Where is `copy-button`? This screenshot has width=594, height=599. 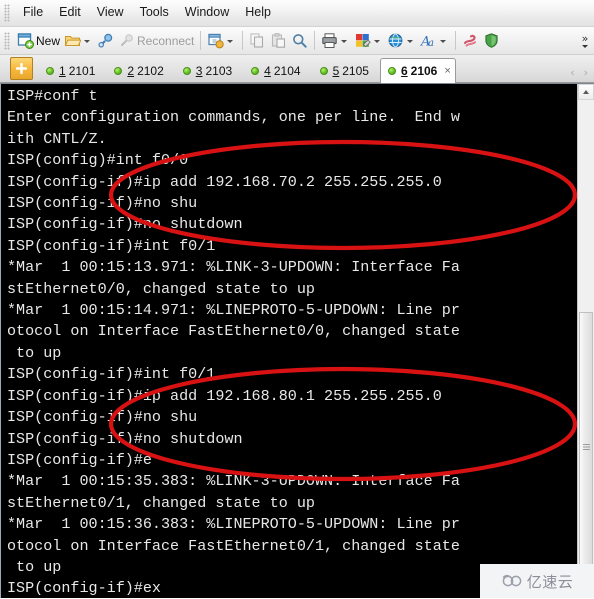
copy-button is located at coordinates (257, 41).